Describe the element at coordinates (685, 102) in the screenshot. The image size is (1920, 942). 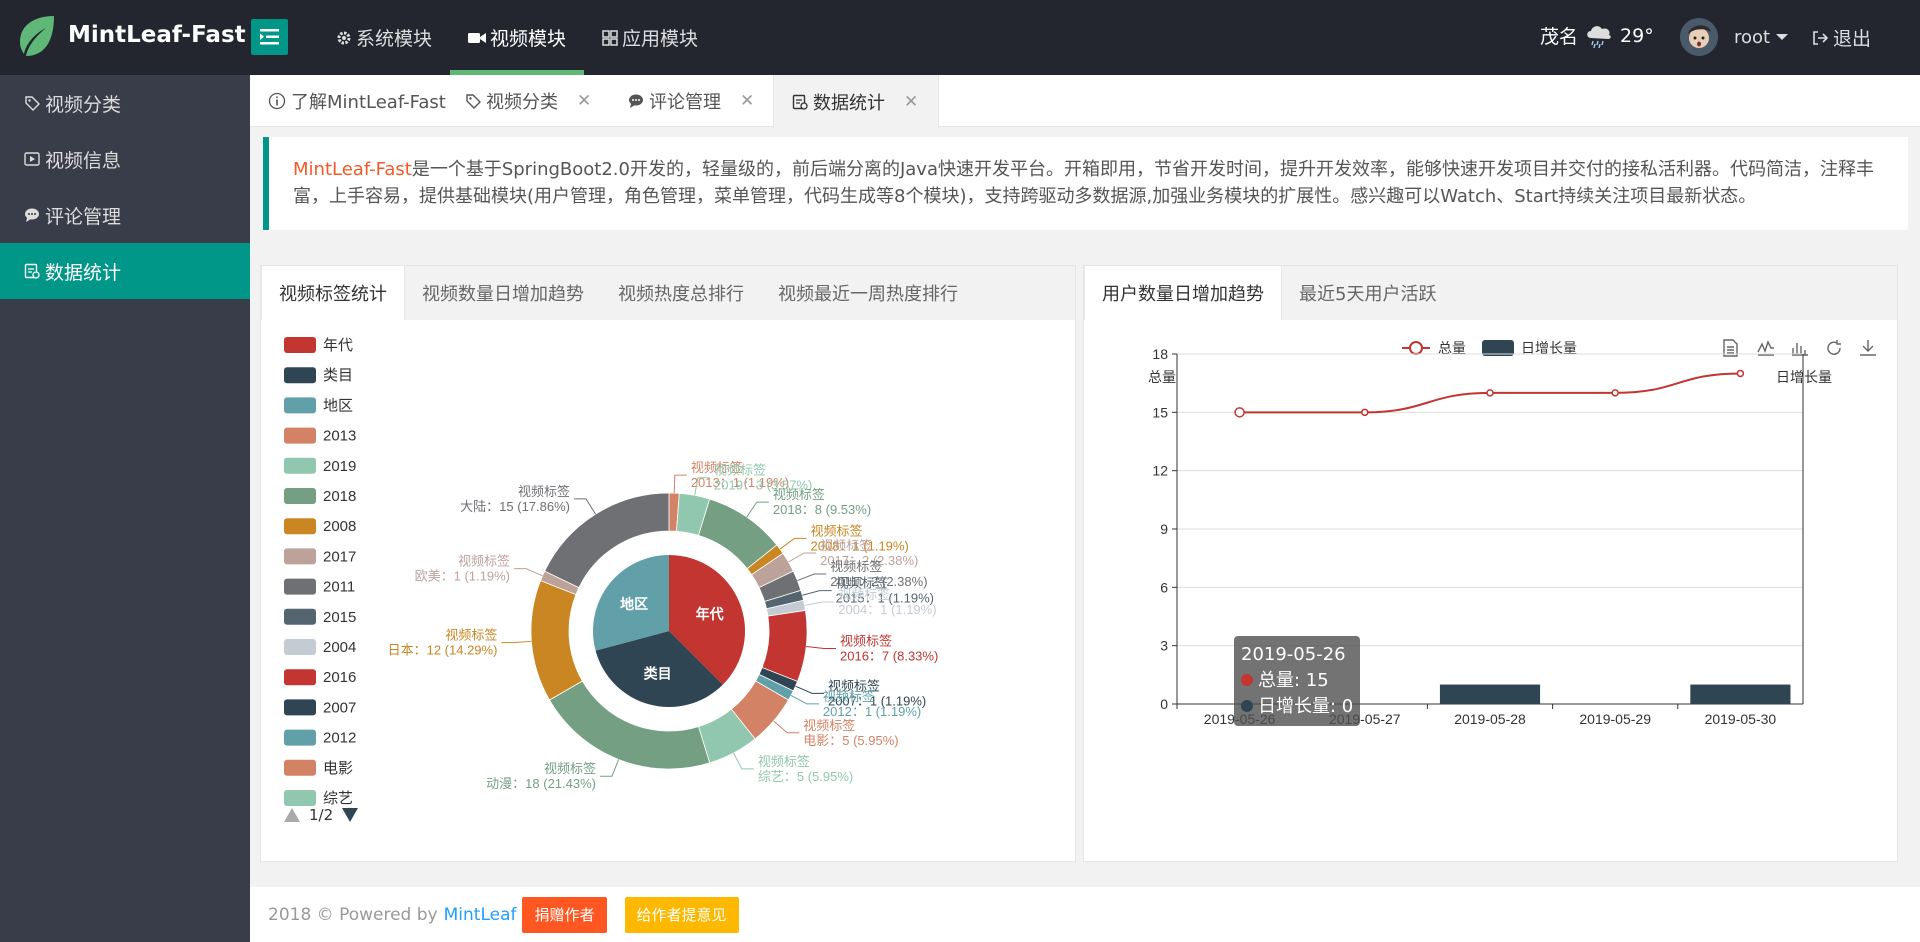
I see `tab-label: 评论管理` at that location.